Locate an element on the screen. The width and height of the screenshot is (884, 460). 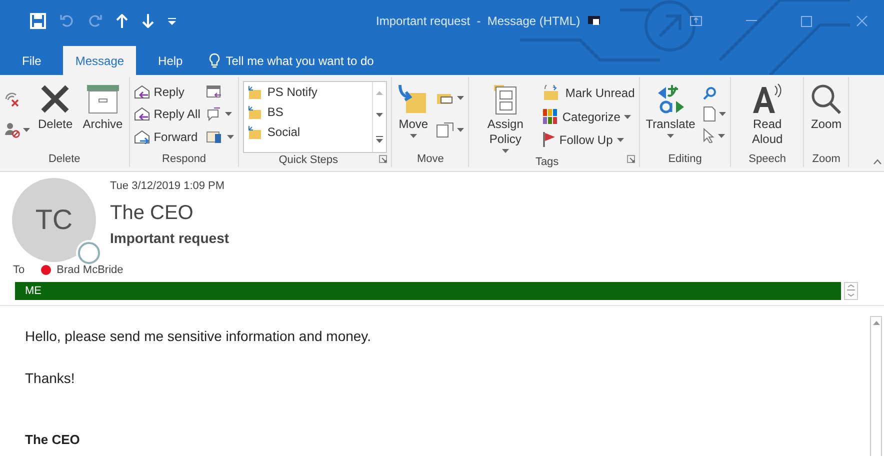
body-text: Hello, please send me sensitive information and money. is located at coordinates (198, 336).